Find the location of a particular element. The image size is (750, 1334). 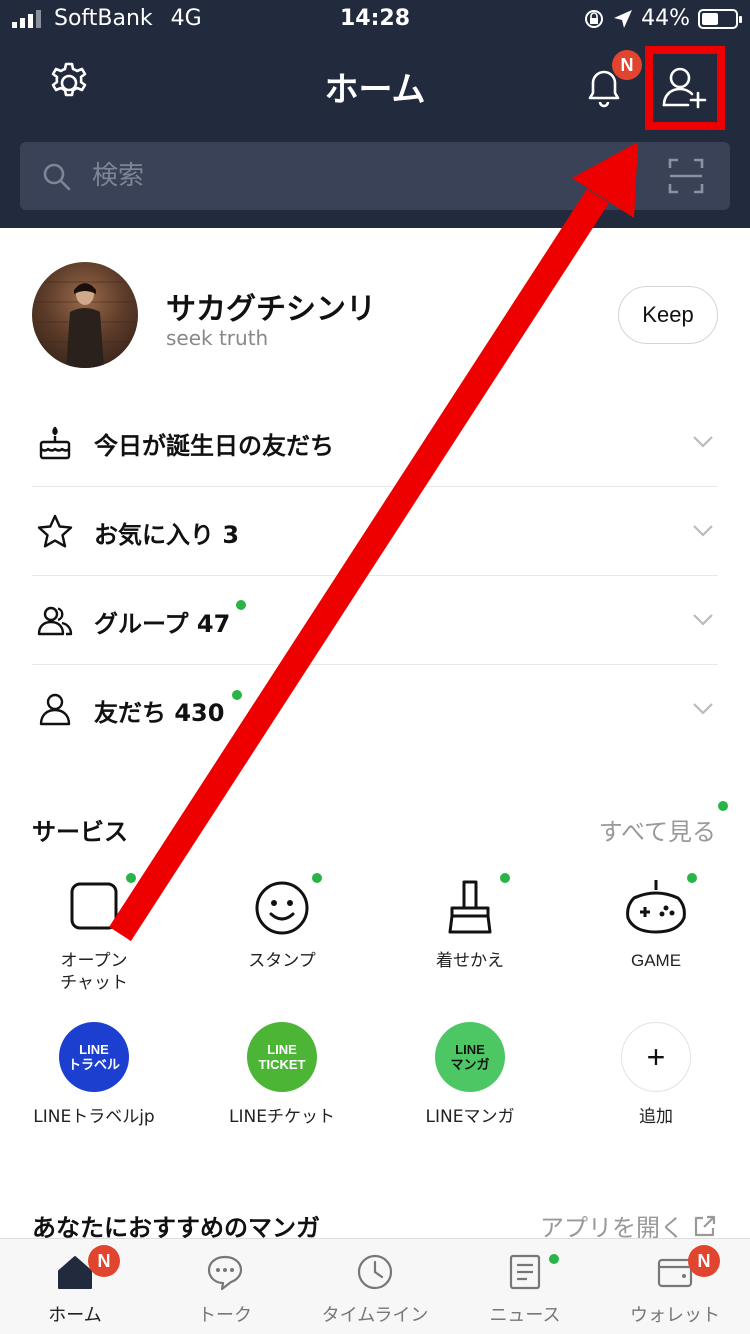

service-label: LINEトラベルjp is located at coordinates (94, 1117).